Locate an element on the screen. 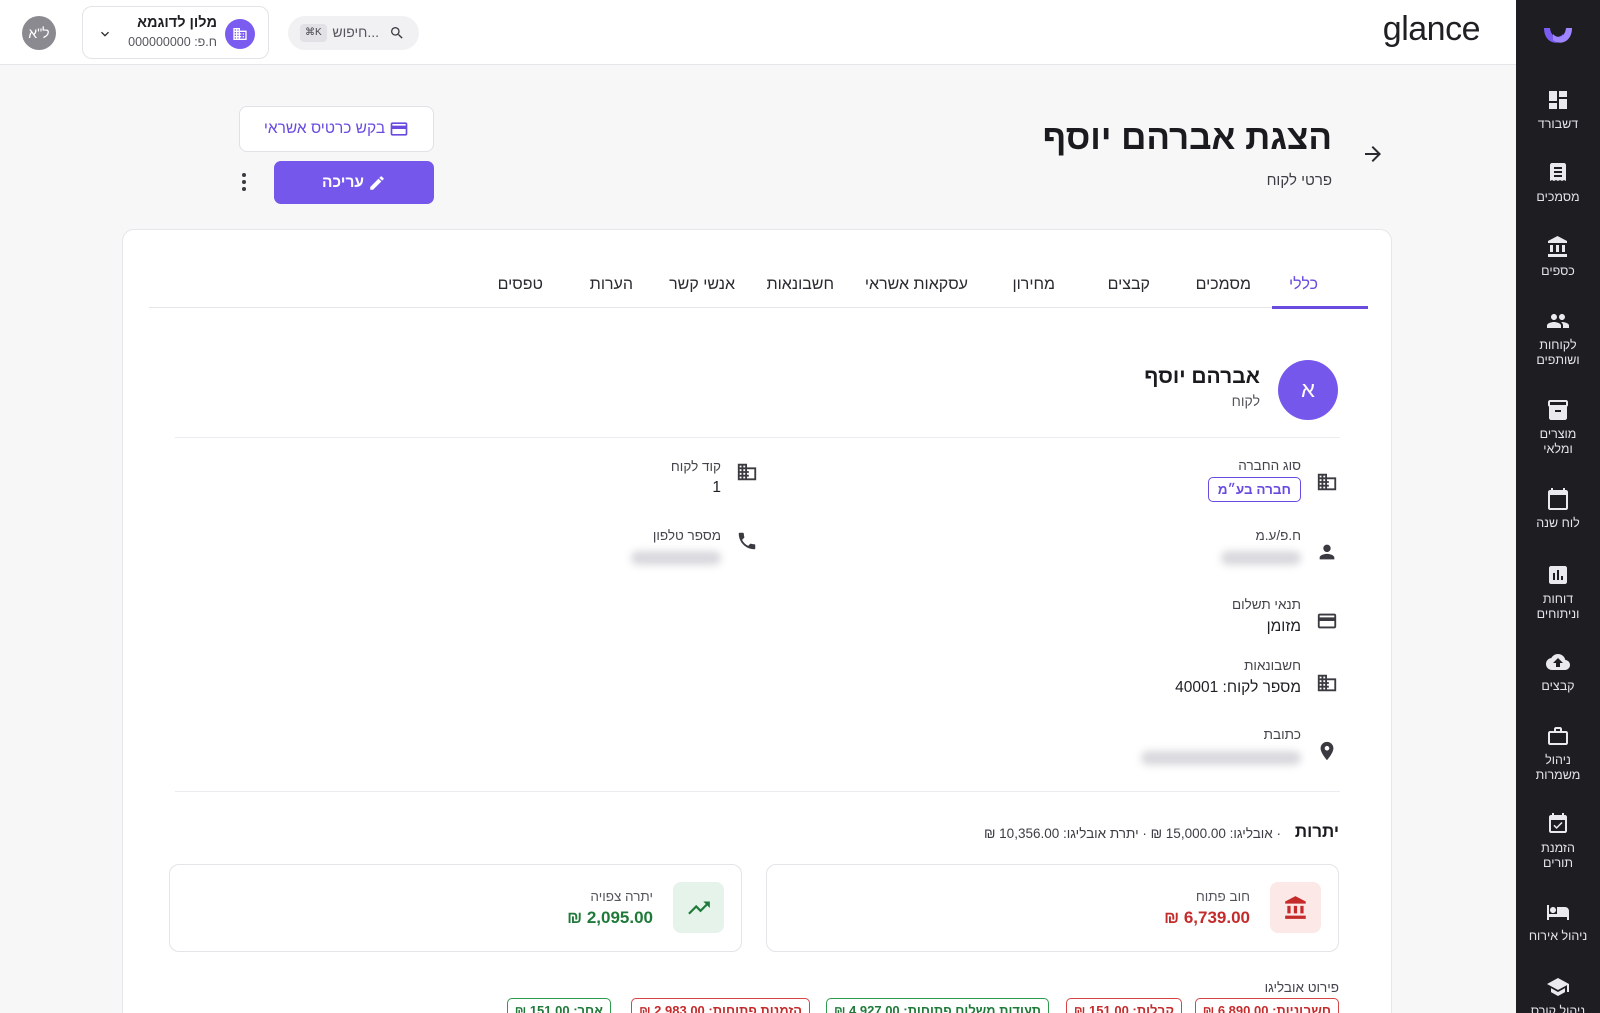 The width and height of the screenshot is (1600, 1013). payment-terms-value: מזומן is located at coordinates (1283, 626).